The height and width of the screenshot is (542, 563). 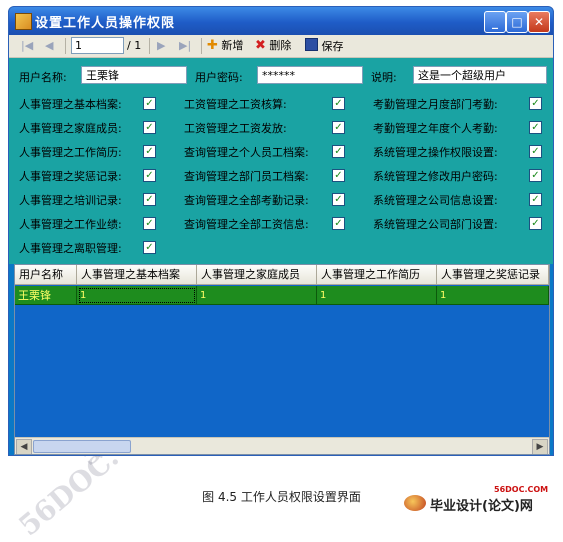 I want to click on logo-icon, so click(x=415, y=503).